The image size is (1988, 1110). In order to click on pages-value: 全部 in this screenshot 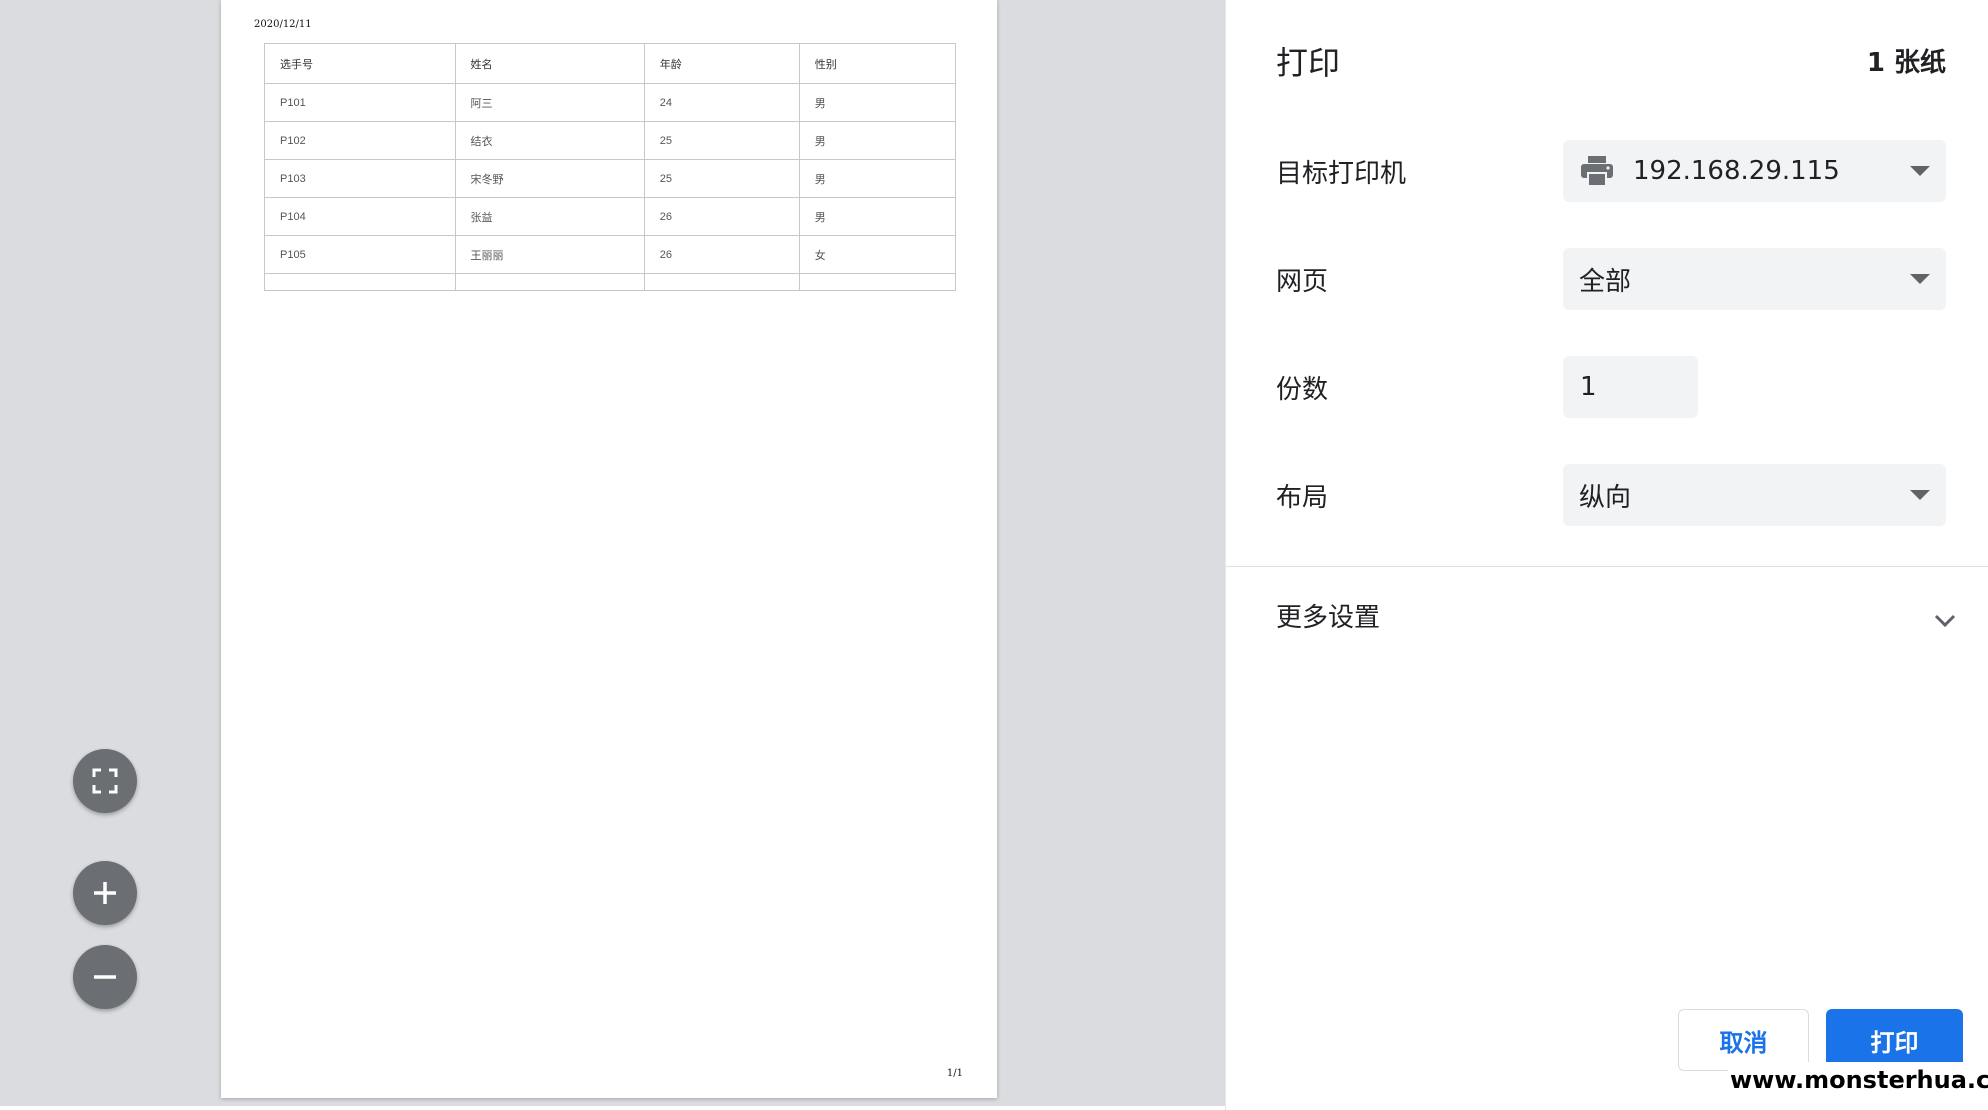, I will do `click(1605, 281)`.